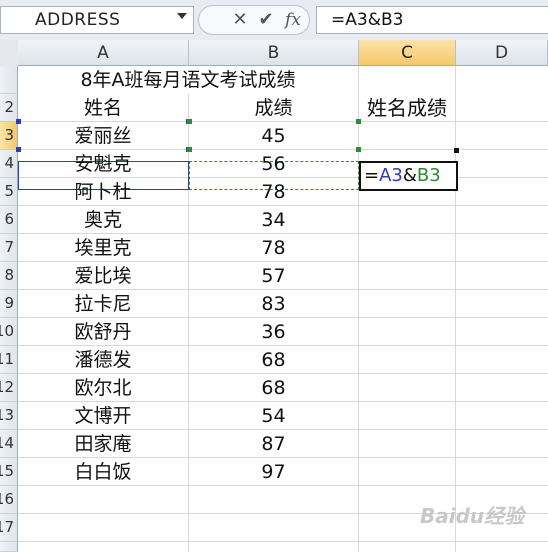 The height and width of the screenshot is (552, 548). What do you see at coordinates (273, 220) in the screenshot?
I see `cell-score: 34` at bounding box center [273, 220].